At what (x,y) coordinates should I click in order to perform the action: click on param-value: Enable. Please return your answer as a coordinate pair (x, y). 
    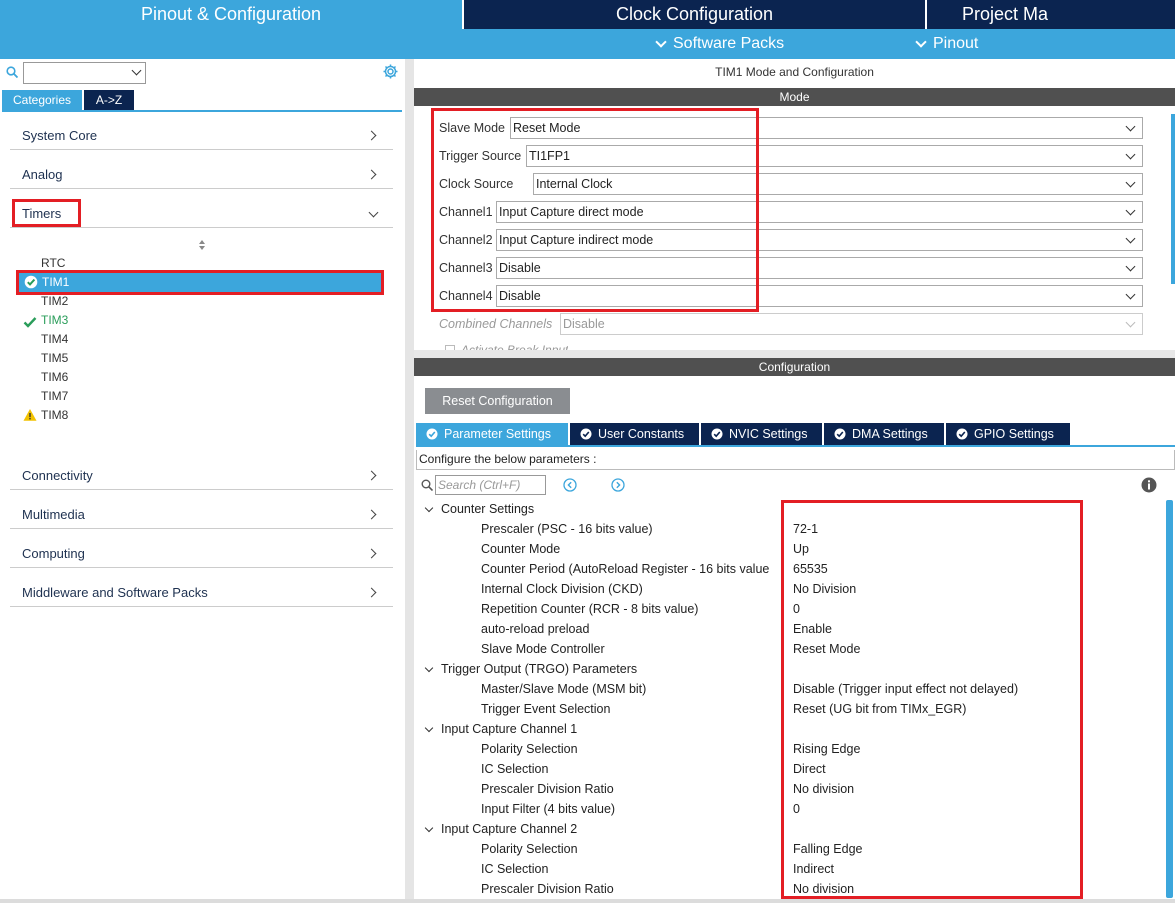
    Looking at the image, I should click on (812, 629).